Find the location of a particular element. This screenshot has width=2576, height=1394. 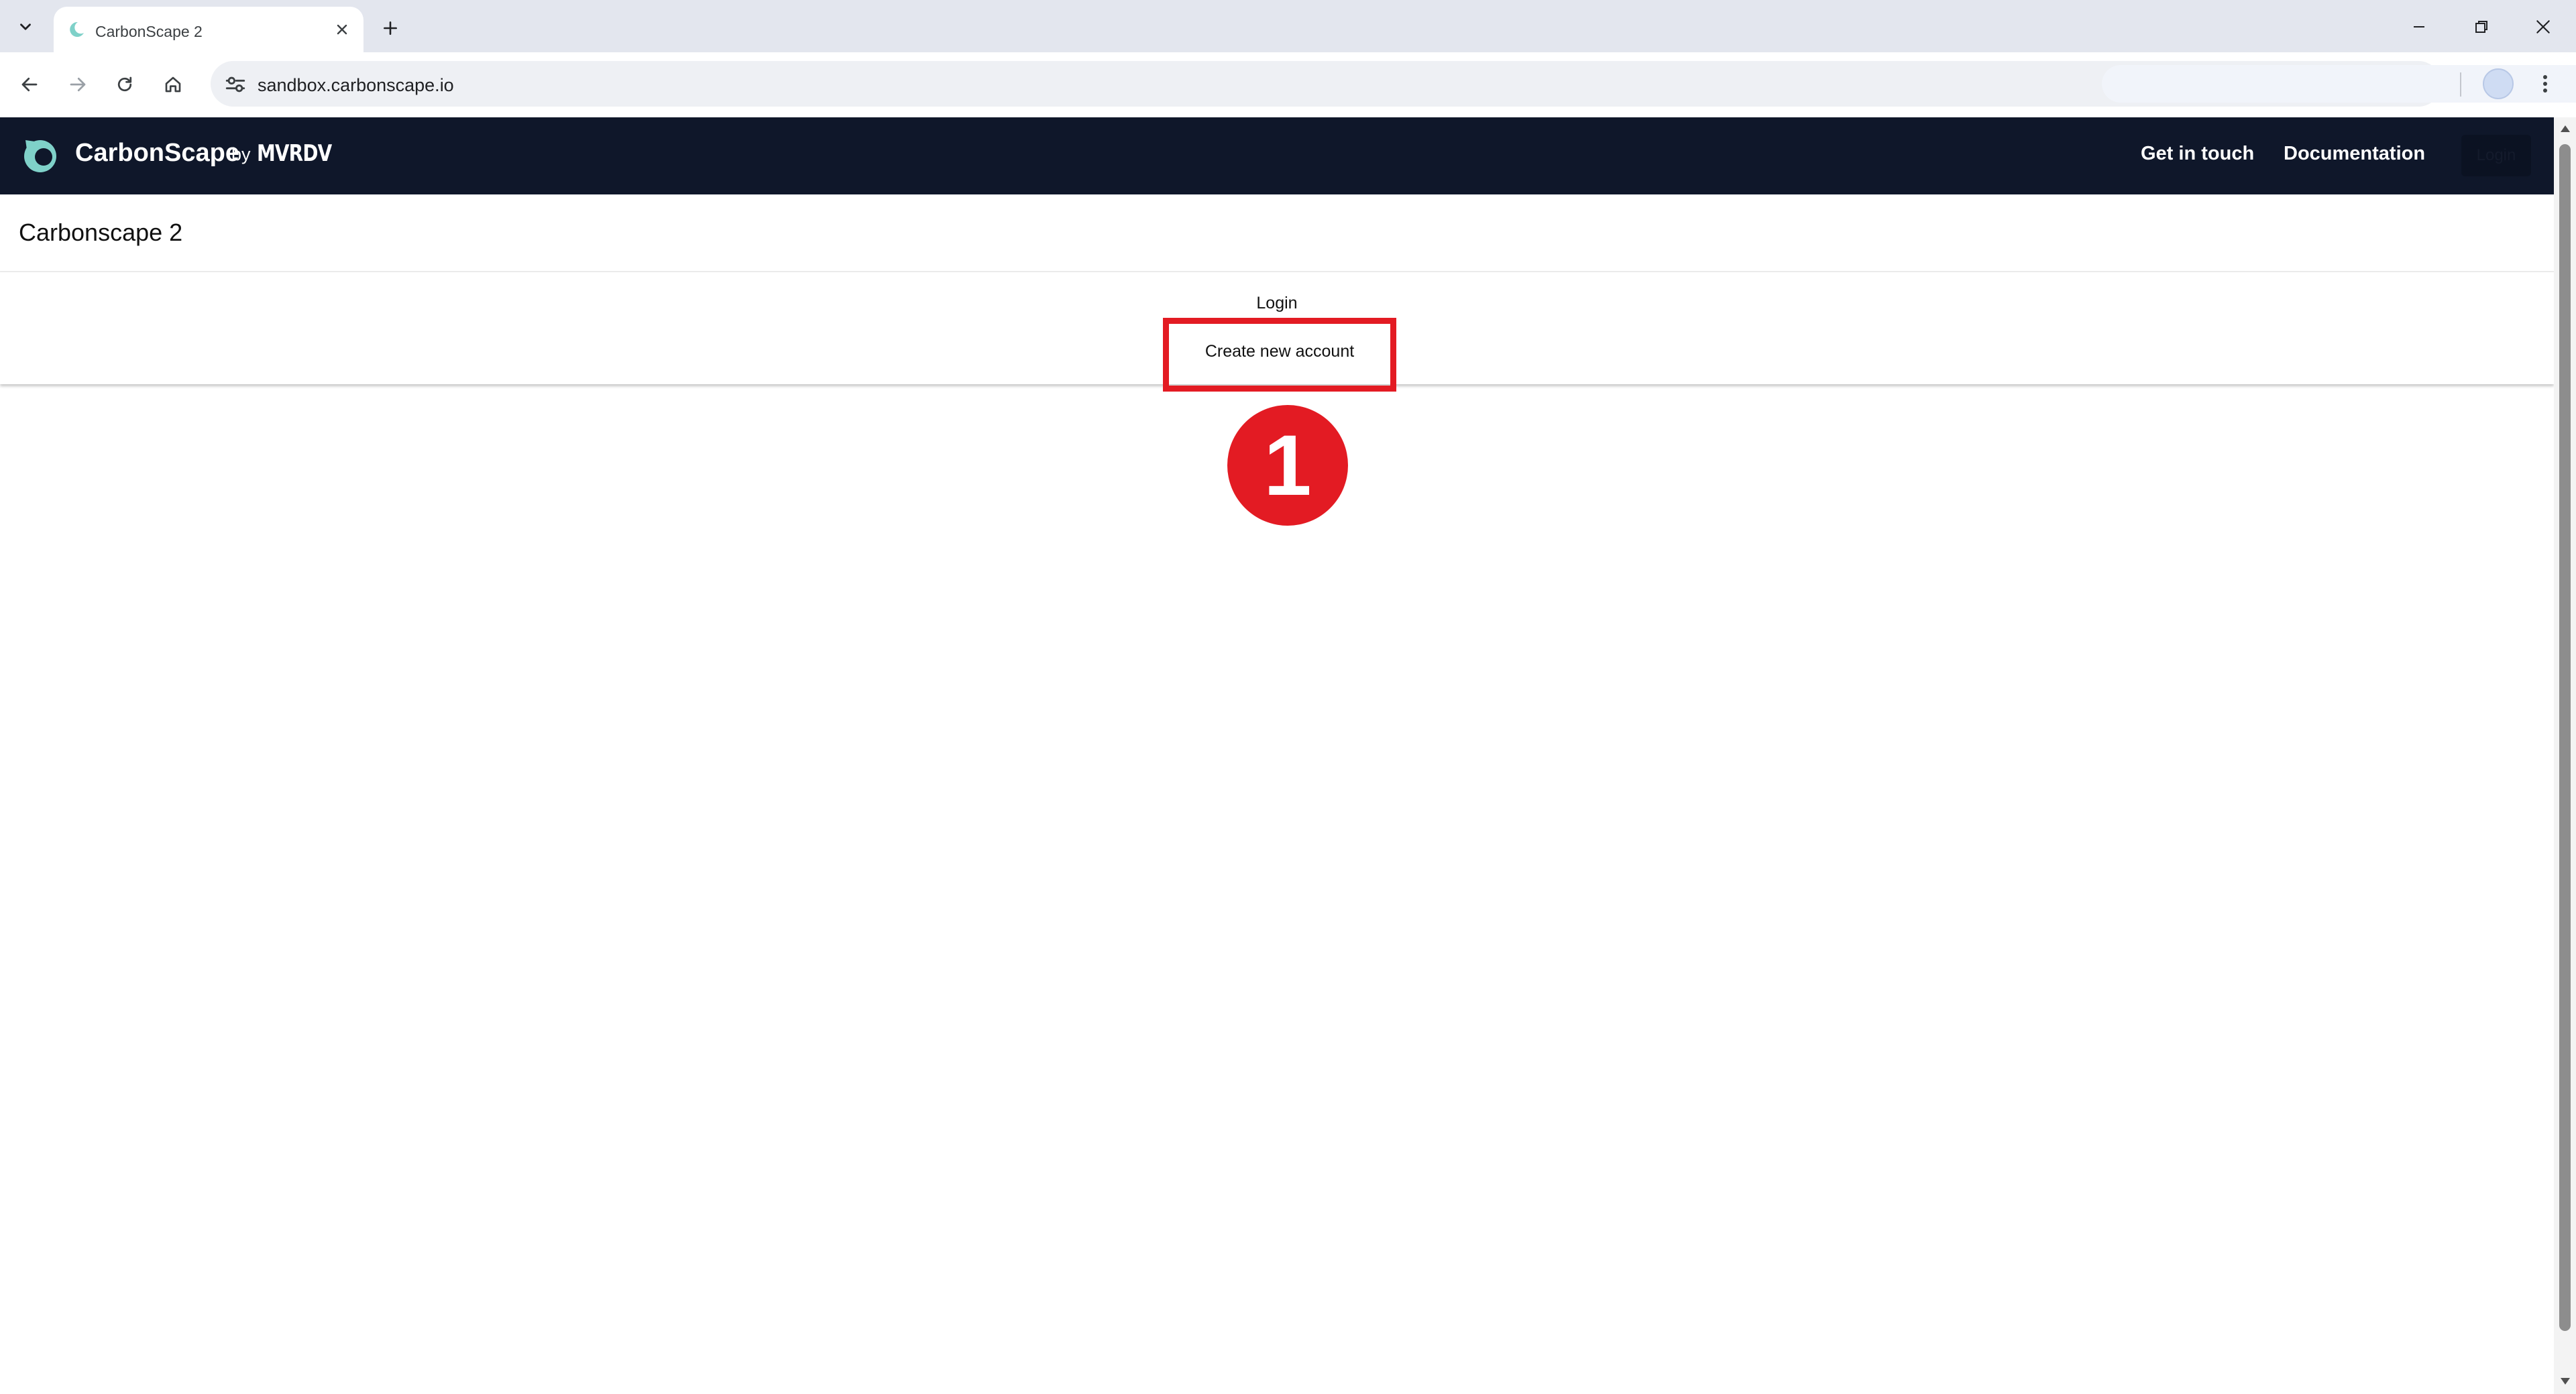

login-link-text: Login is located at coordinates (1276, 303).